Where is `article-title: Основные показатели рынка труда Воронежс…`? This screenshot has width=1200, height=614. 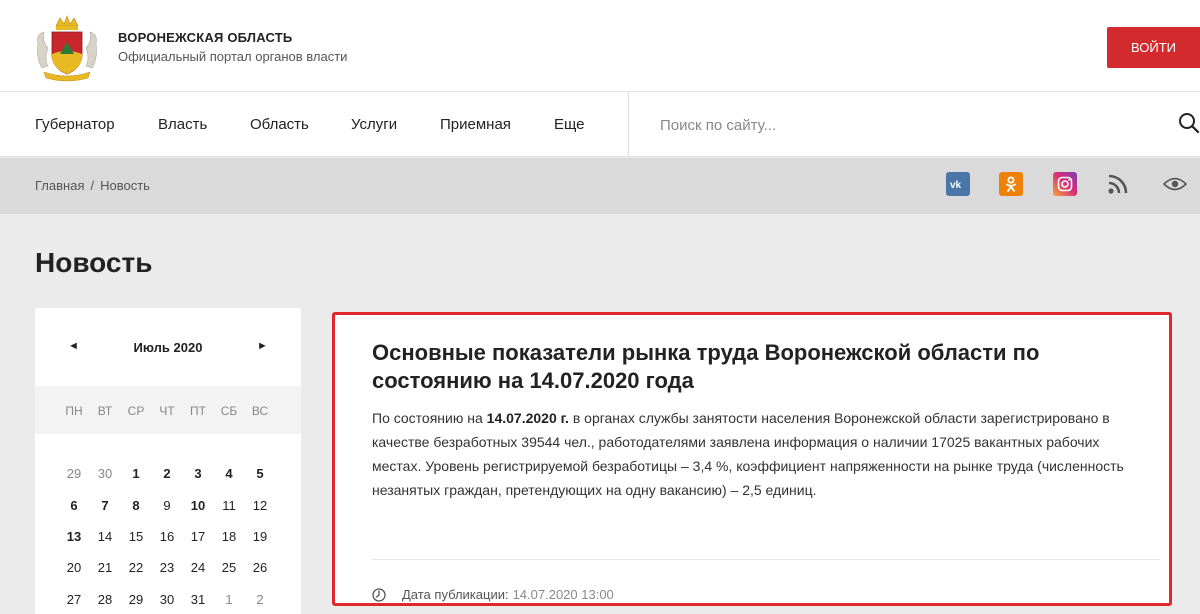
article-title: Основные показатели рынка труда Воронежс… is located at coordinates (706, 366).